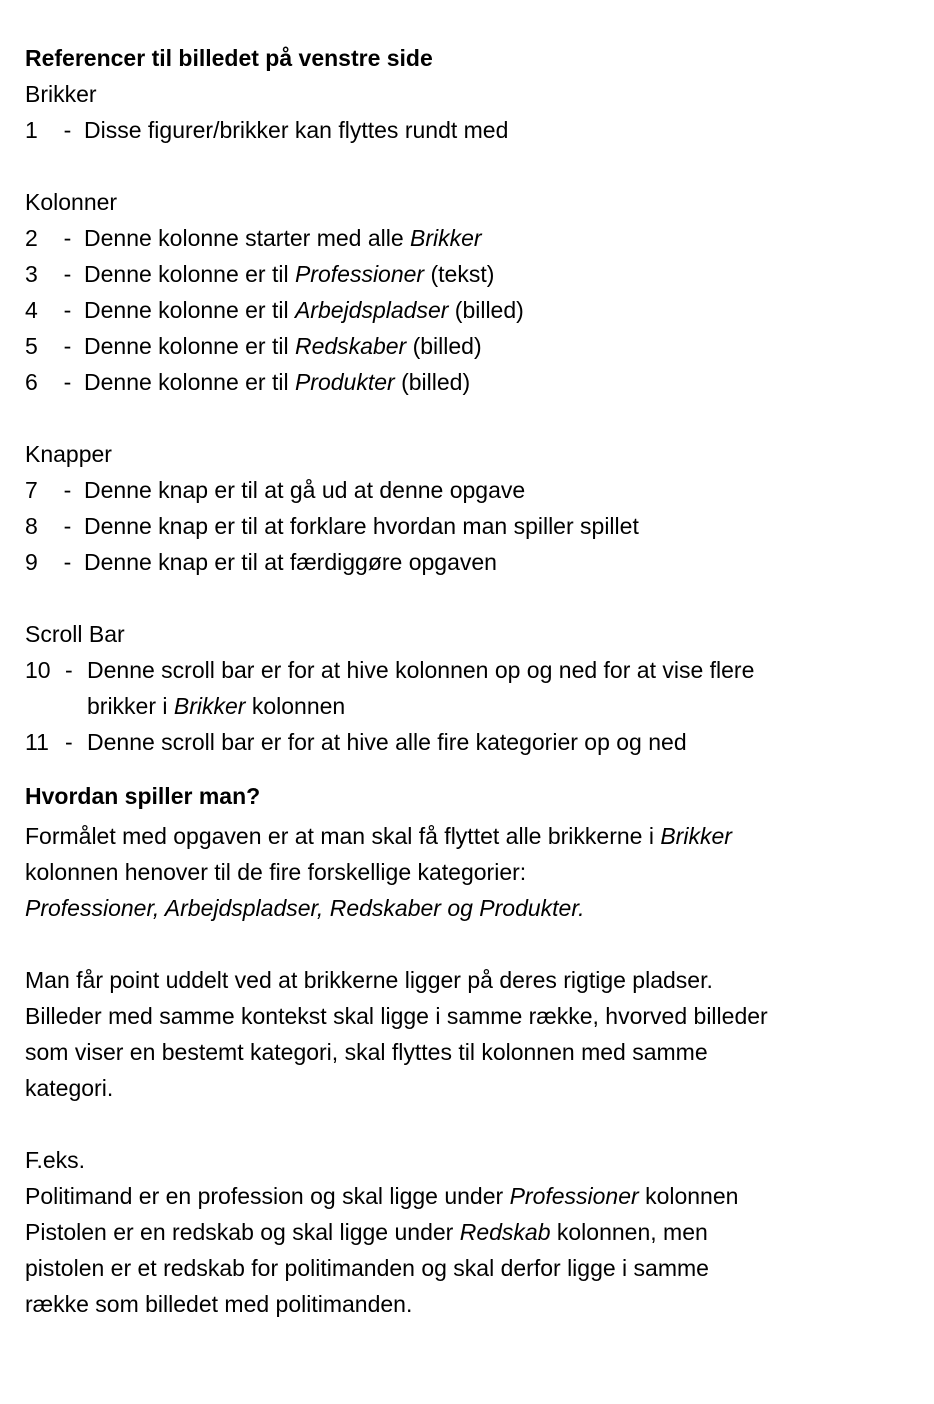 Image resolution: width=934 pixels, height=1404 pixels. I want to click on item-text-emphasis: Professioner, so click(359, 274).